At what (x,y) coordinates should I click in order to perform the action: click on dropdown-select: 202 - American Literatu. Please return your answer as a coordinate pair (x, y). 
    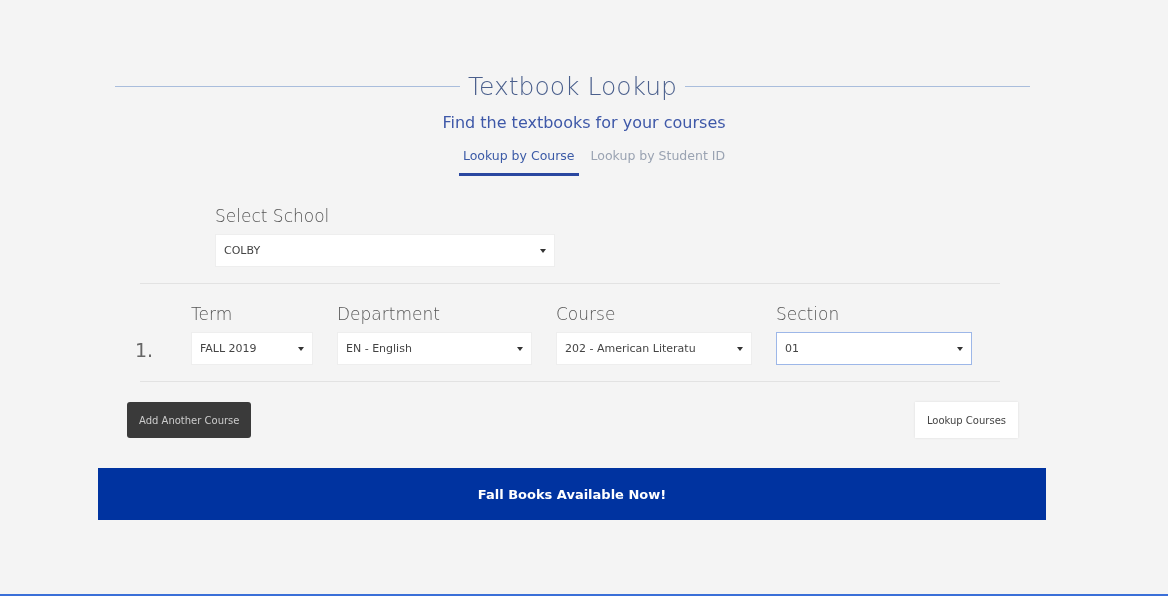
    Looking at the image, I should click on (654, 348).